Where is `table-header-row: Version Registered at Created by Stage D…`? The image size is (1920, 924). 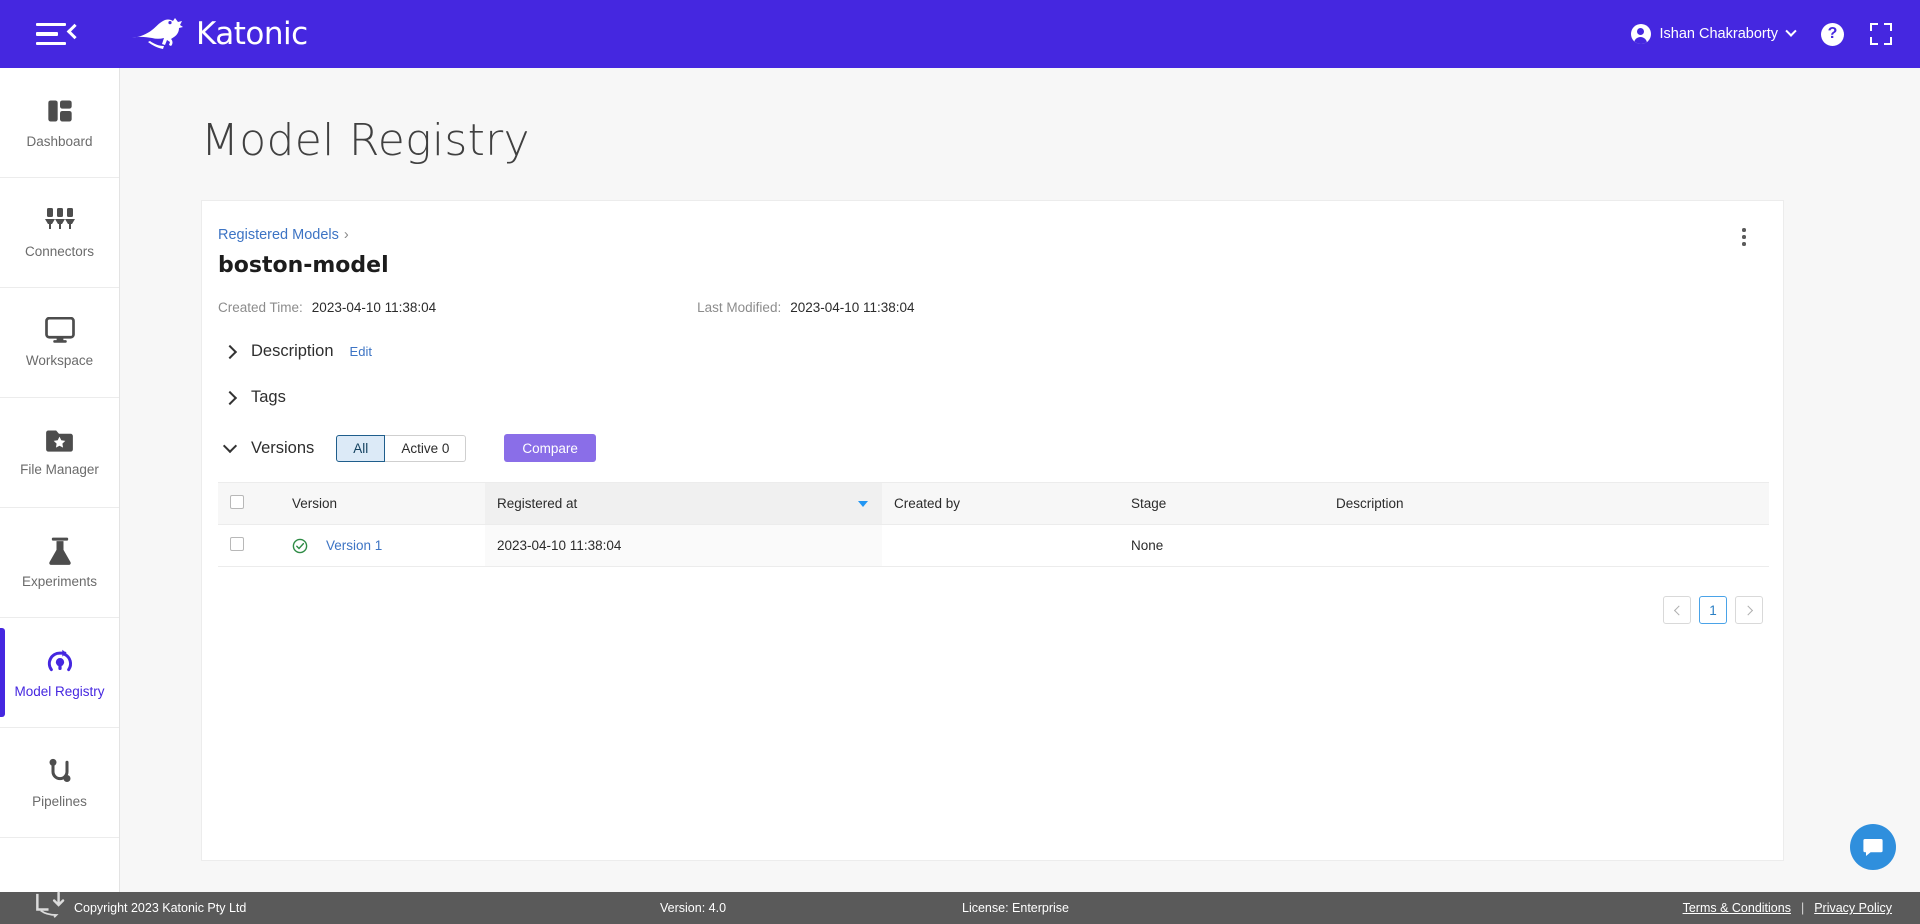 table-header-row: Version Registered at Created by Stage D… is located at coordinates (993, 503).